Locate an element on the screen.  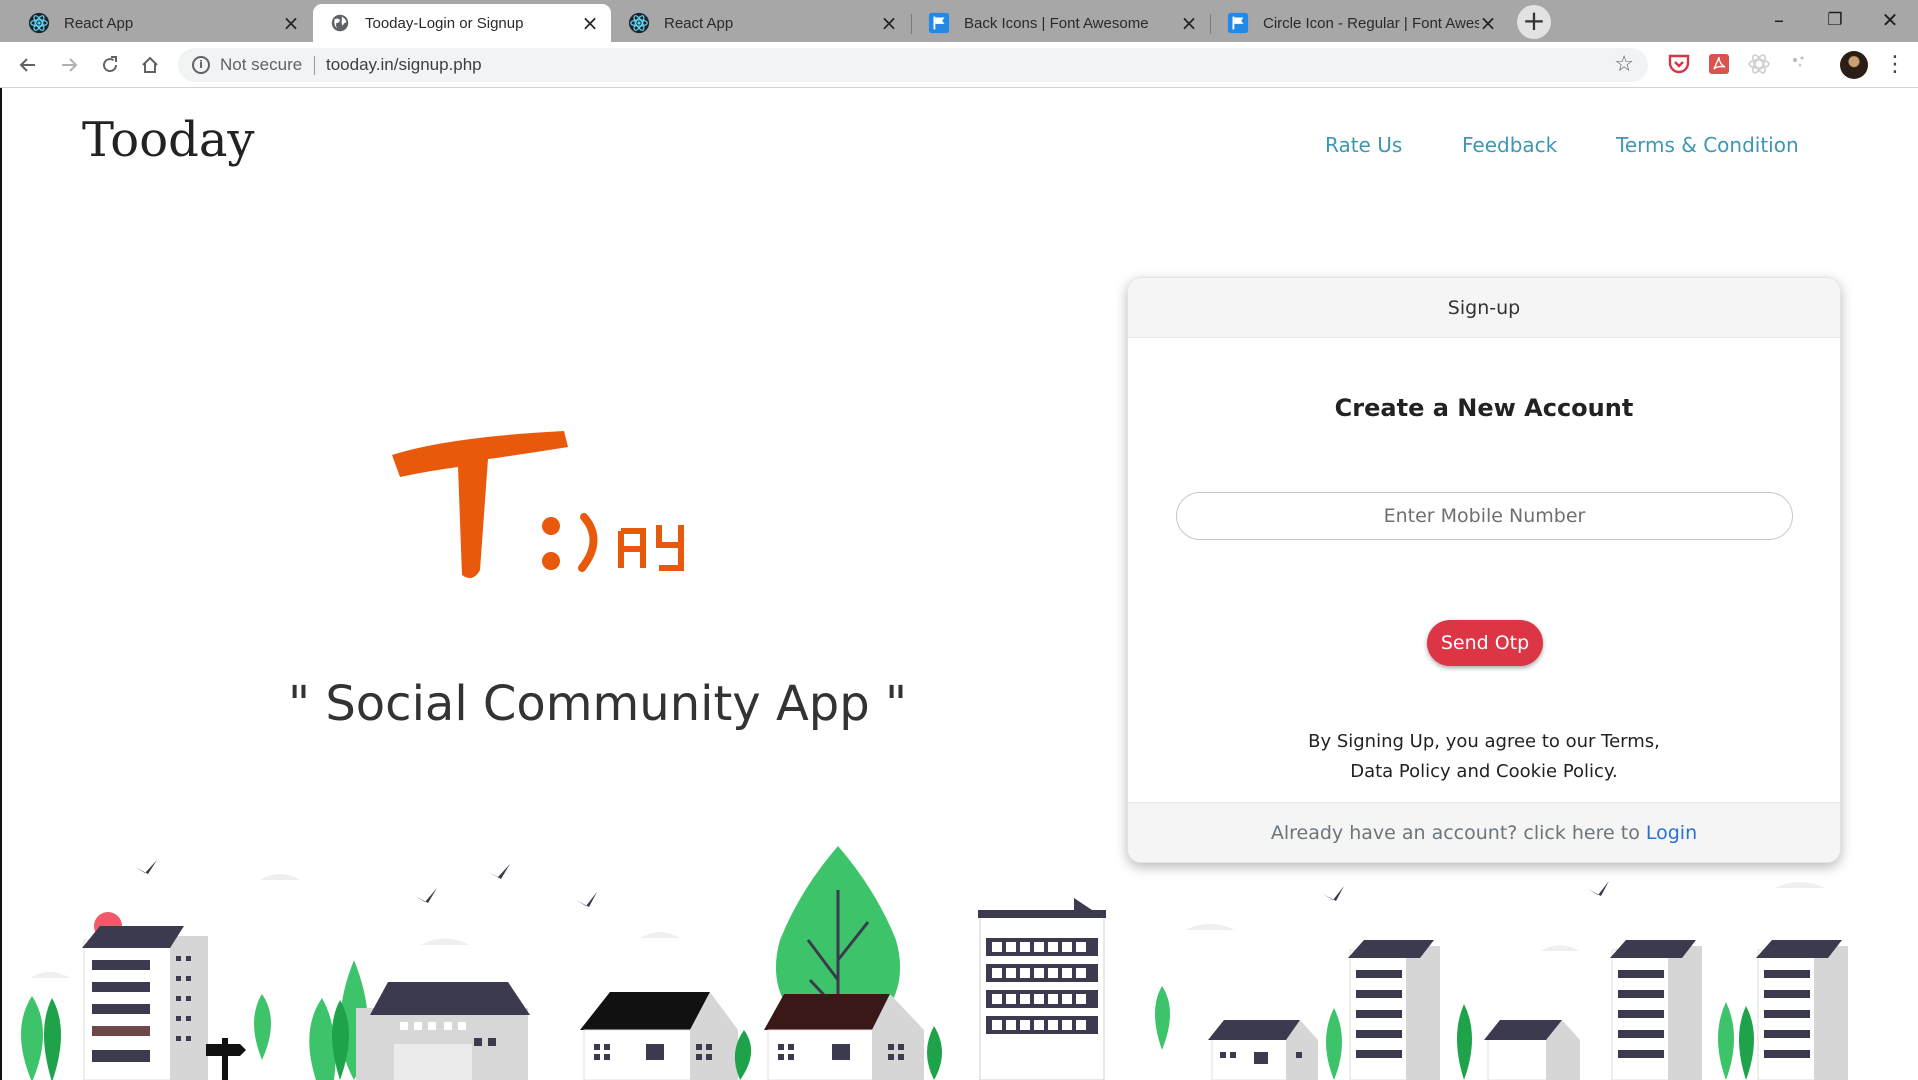
reload-icon is located at coordinates (110, 64).